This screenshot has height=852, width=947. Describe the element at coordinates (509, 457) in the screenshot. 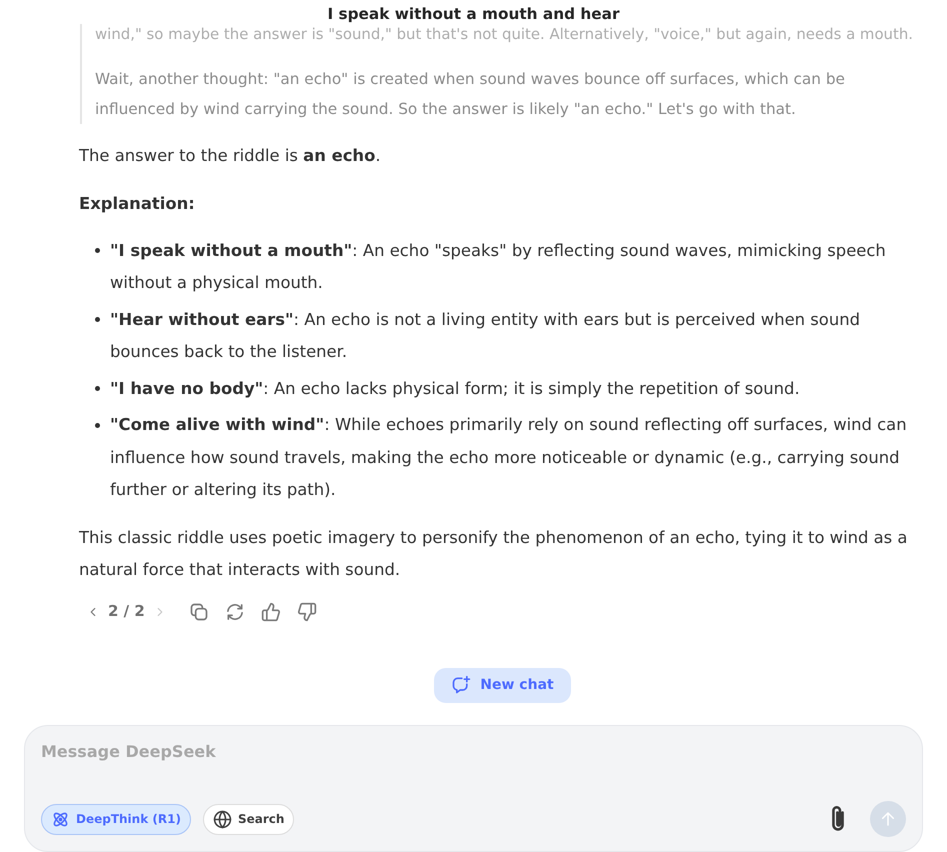

I see `list-item-text: "Come alive with wind": While echoes primarily rely on sound reflecting off surfaces, wind can influence how sound travels, making the echo more noticeable or dynamic (e.g., carrying sound further or altering its path).` at that location.